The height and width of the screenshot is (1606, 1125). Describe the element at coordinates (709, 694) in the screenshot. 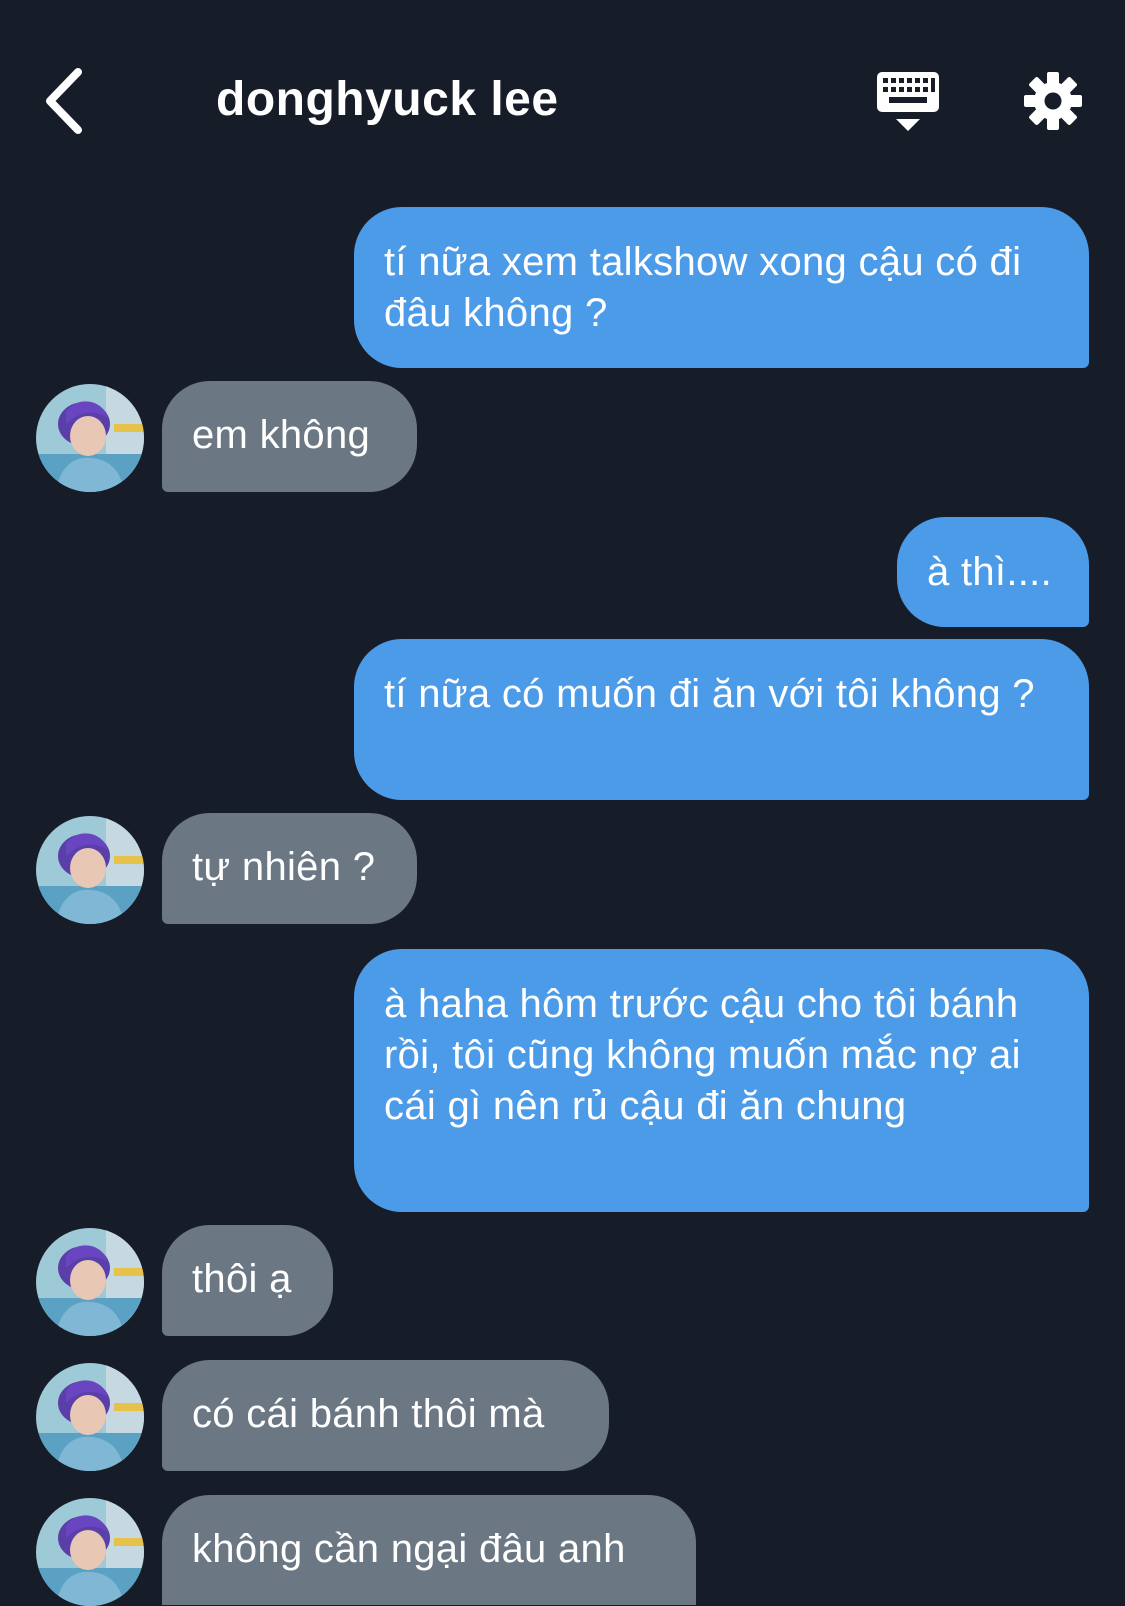

I see `message-text: tí nữa có muốn đi ăn với tôi không ?` at that location.